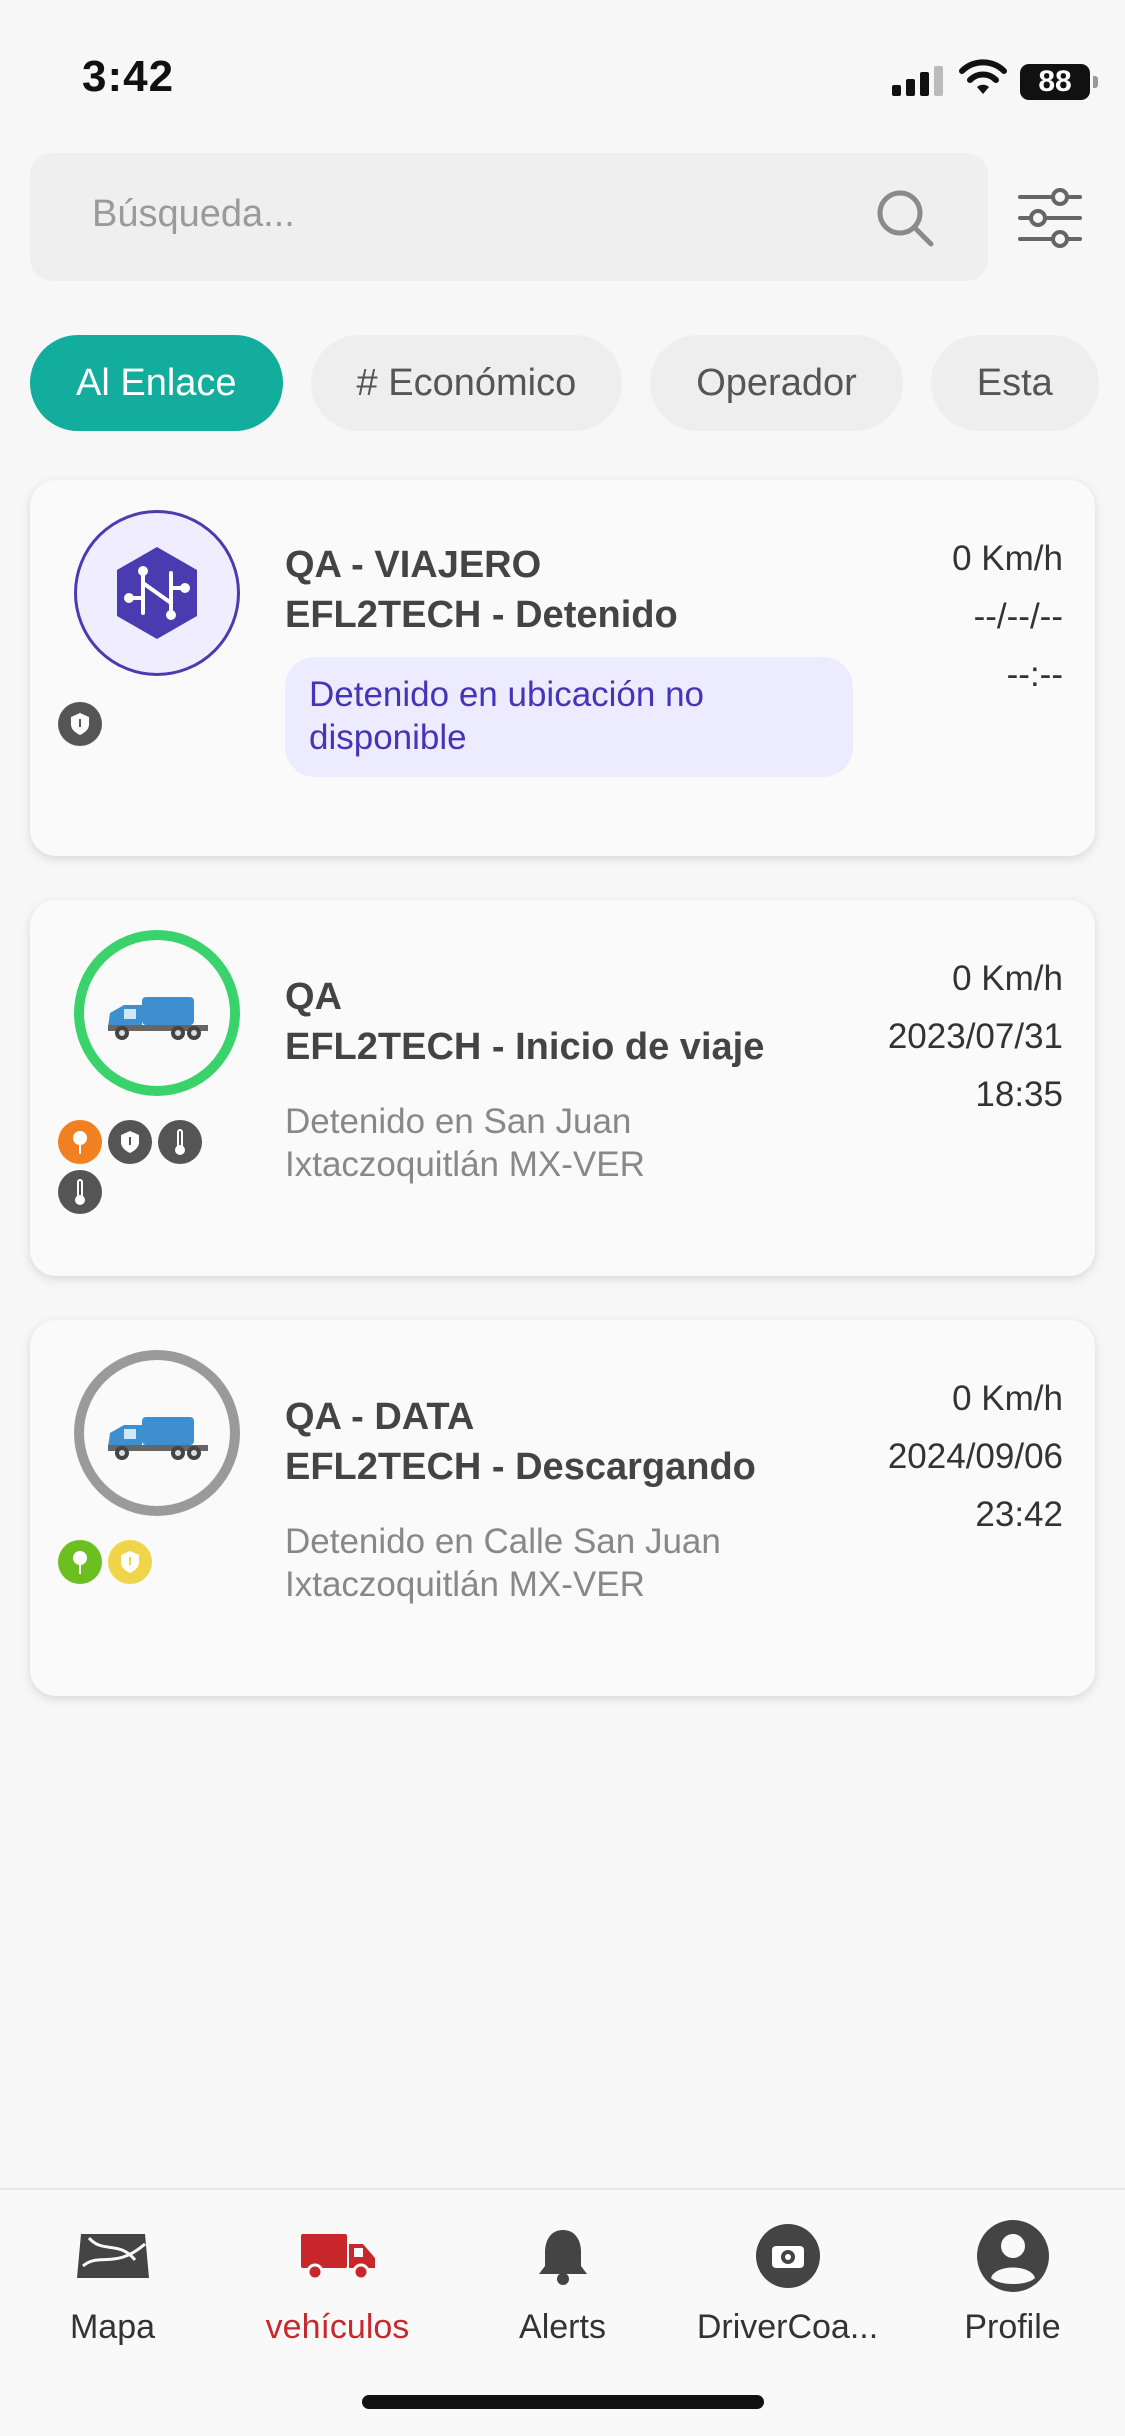 The height and width of the screenshot is (2436, 1125). Describe the element at coordinates (128, 76) in the screenshot. I see `status-time: 3:42` at that location.